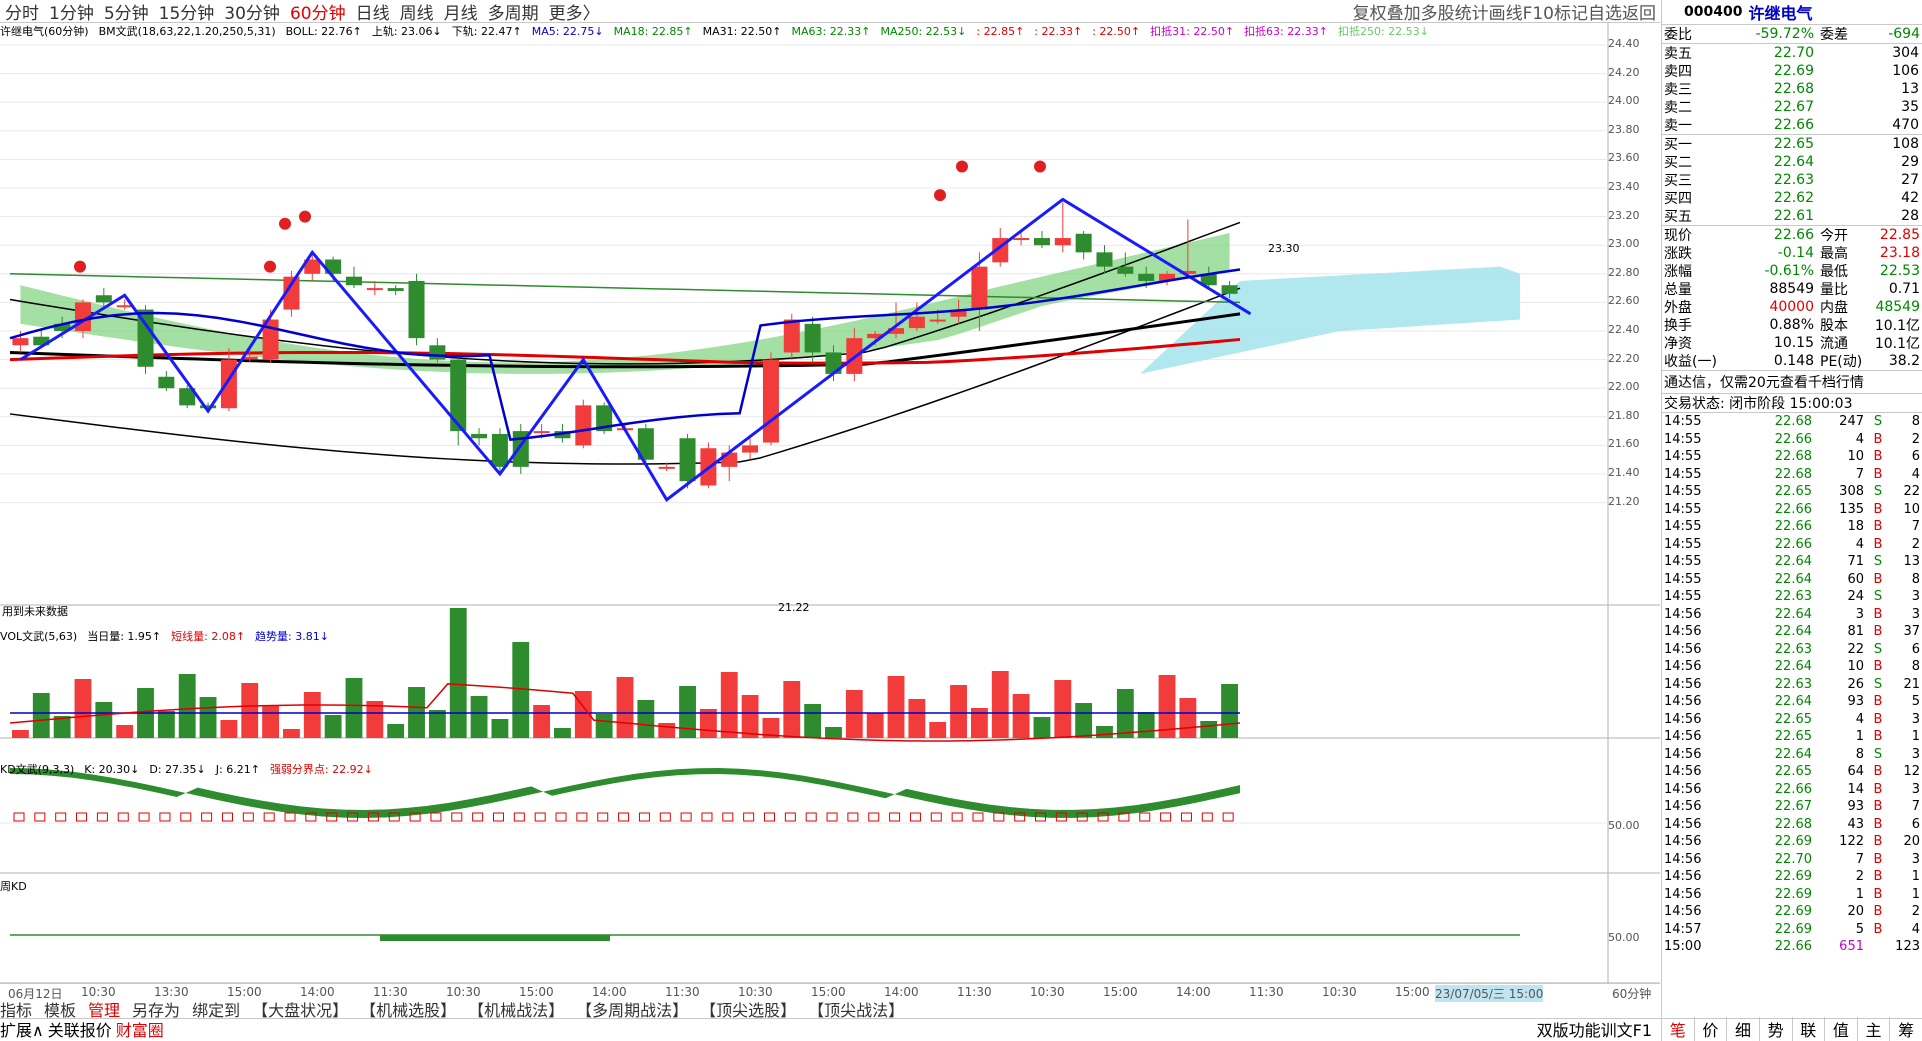 Image resolution: width=1922 pixels, height=1041 pixels. Describe the element at coordinates (1678, 181) in the screenshot. I see `order-label: 买三` at that location.